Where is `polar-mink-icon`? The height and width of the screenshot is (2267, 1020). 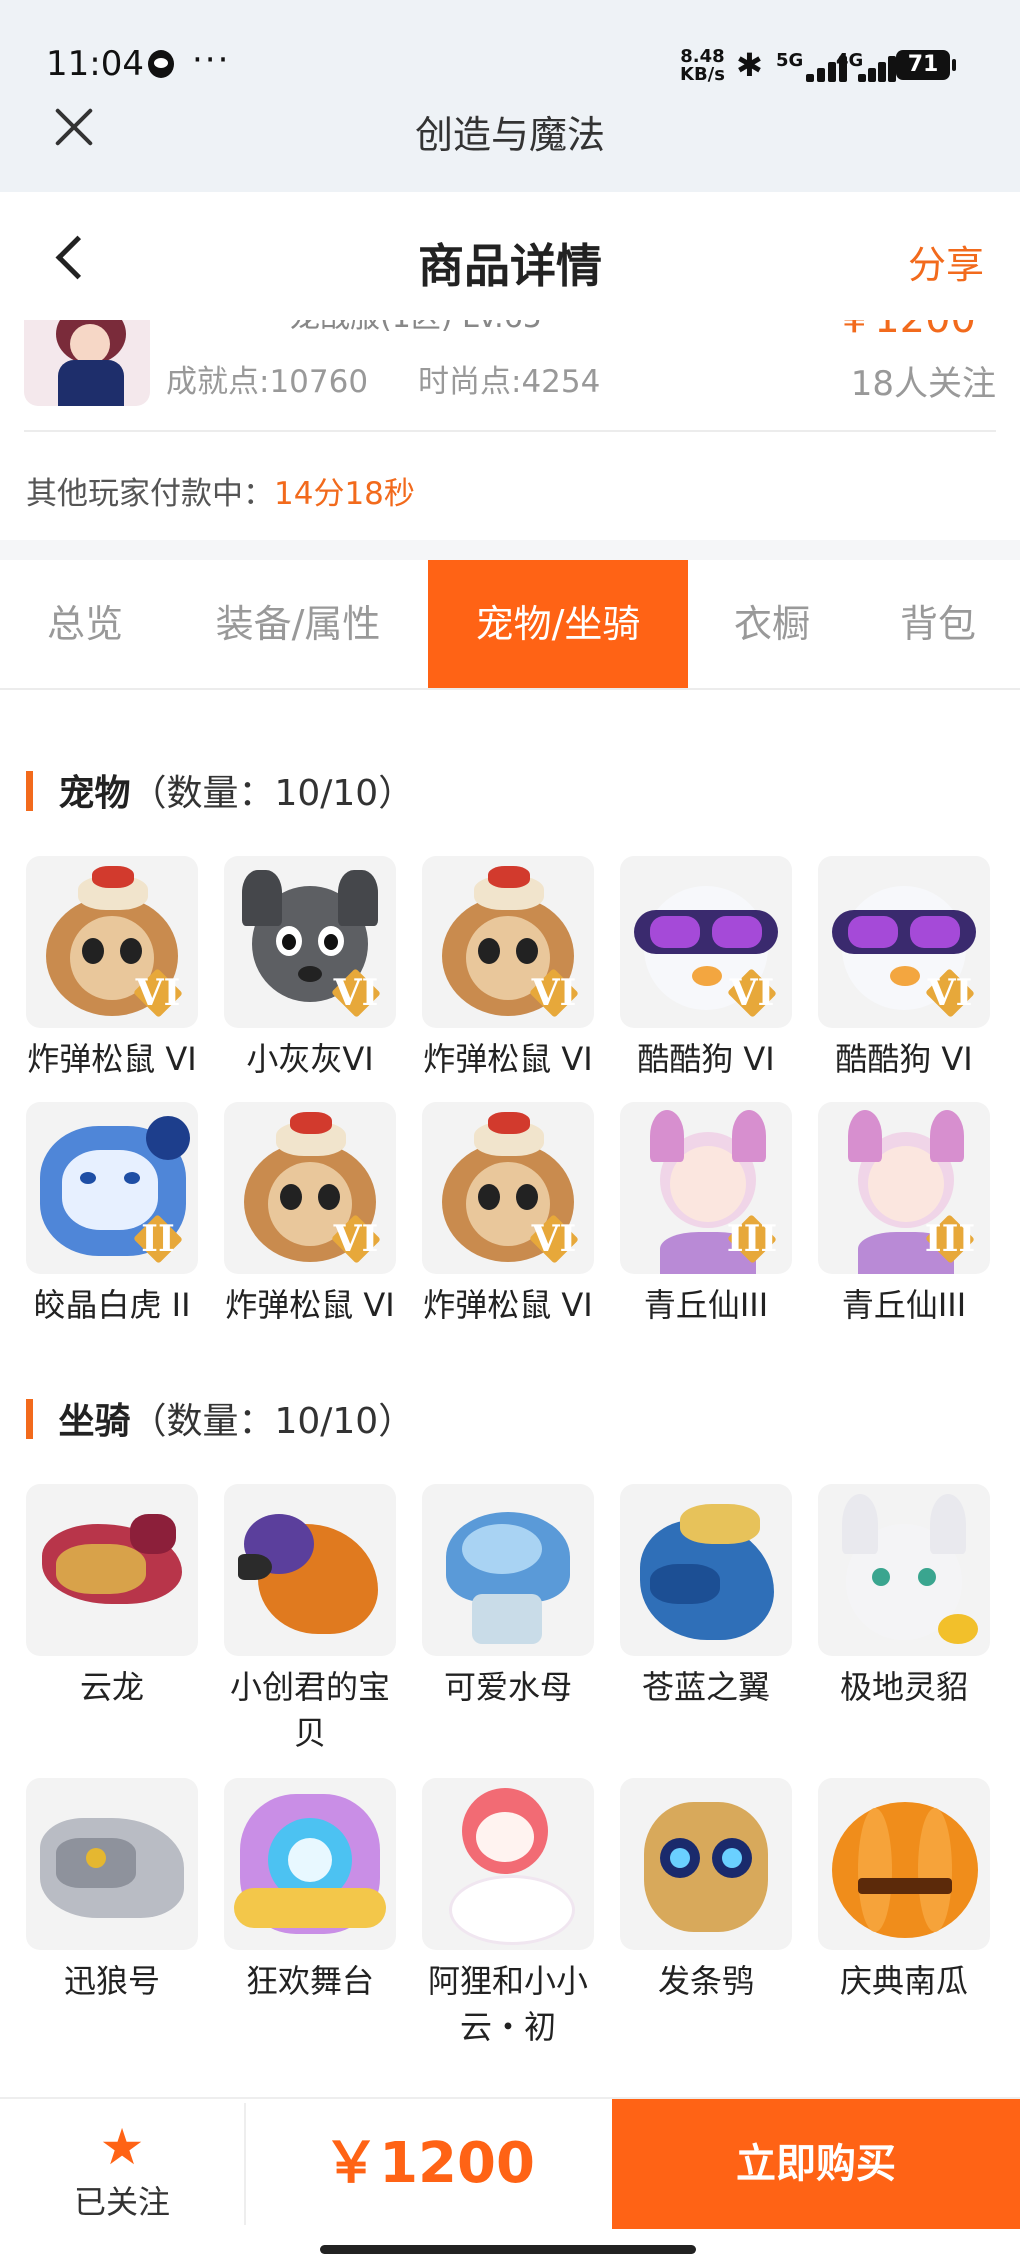 polar-mink-icon is located at coordinates (904, 1570).